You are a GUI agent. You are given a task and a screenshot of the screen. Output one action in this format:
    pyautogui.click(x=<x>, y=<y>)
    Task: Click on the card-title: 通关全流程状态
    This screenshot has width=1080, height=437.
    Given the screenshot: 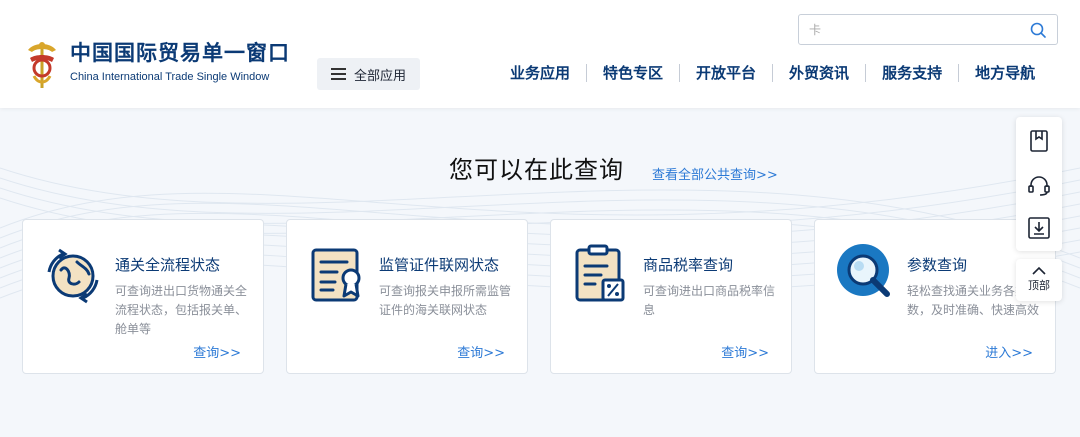 What is the action you would take?
    pyautogui.click(x=168, y=265)
    